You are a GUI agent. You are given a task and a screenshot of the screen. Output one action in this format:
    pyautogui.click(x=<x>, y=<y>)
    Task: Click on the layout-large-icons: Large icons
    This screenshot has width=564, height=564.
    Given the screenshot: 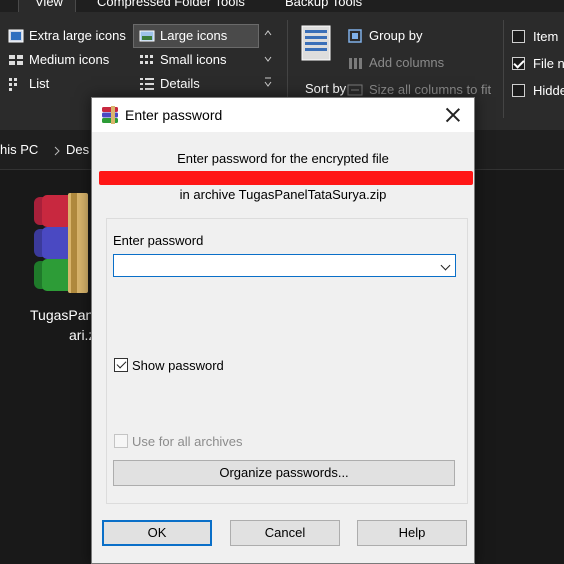 What is the action you would take?
    pyautogui.click(x=196, y=36)
    